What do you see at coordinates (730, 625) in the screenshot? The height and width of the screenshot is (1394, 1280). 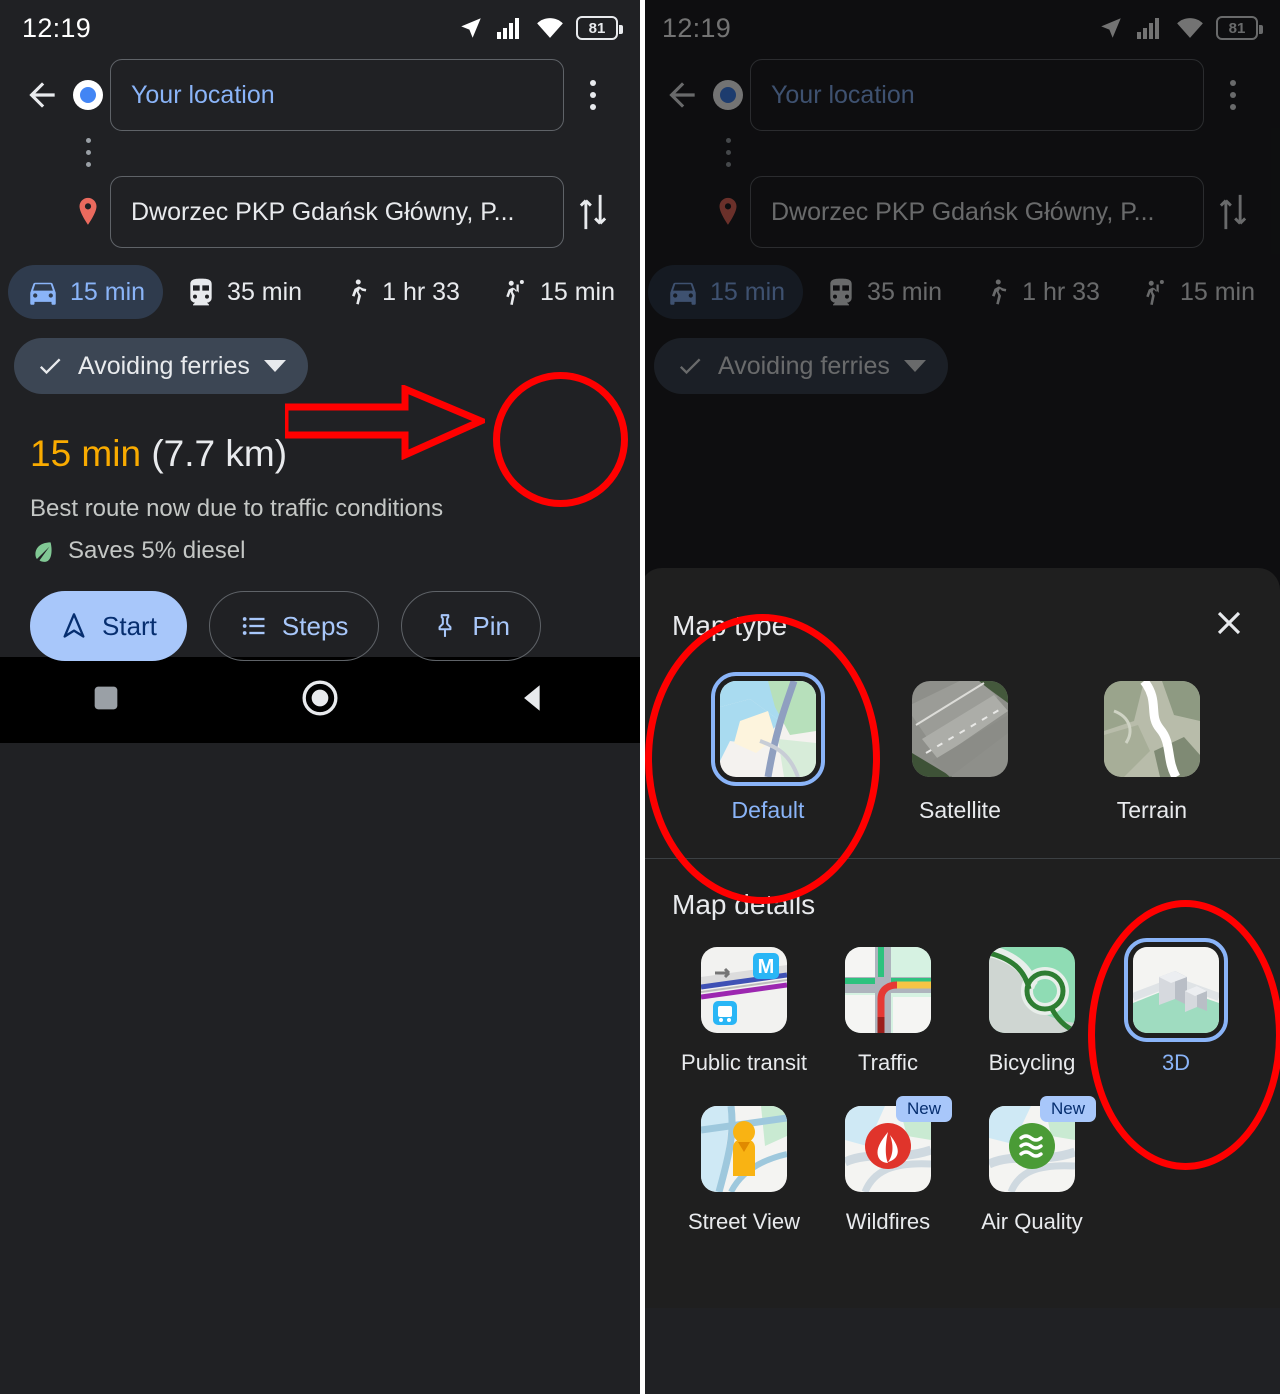 I see `map-type-title: Map type` at bounding box center [730, 625].